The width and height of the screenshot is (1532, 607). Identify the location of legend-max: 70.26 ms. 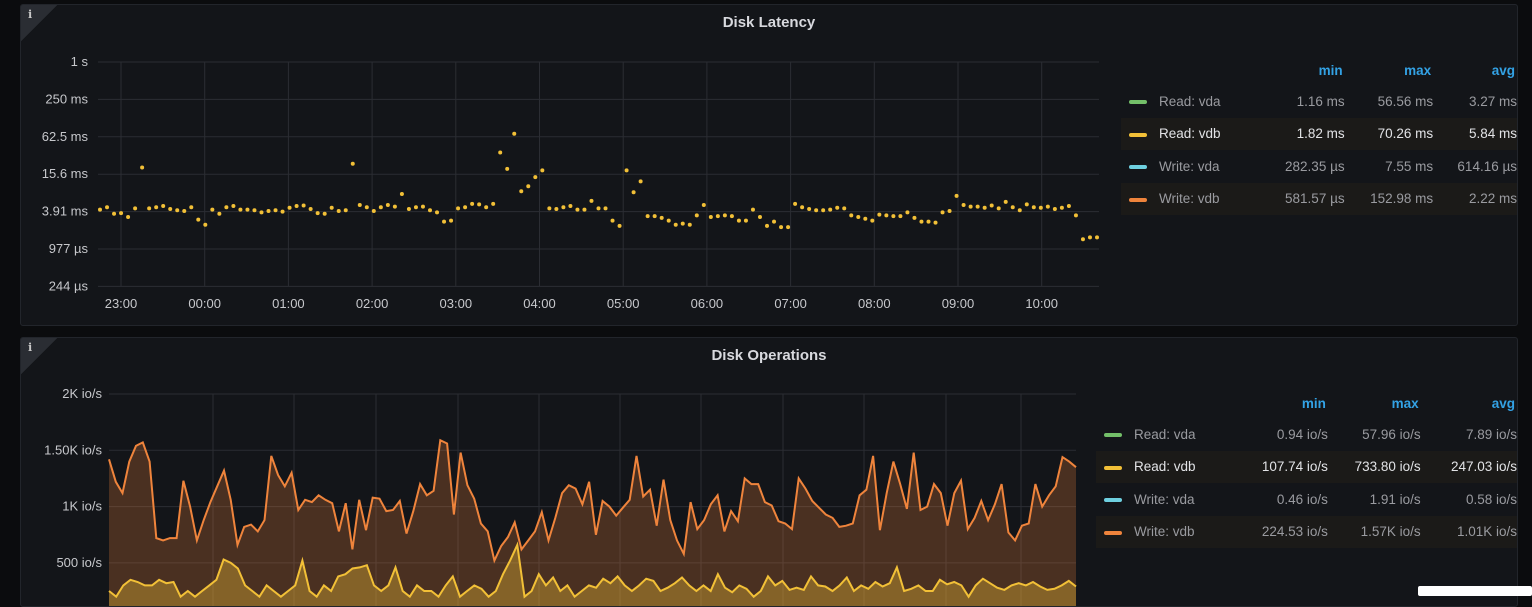
(1389, 133).